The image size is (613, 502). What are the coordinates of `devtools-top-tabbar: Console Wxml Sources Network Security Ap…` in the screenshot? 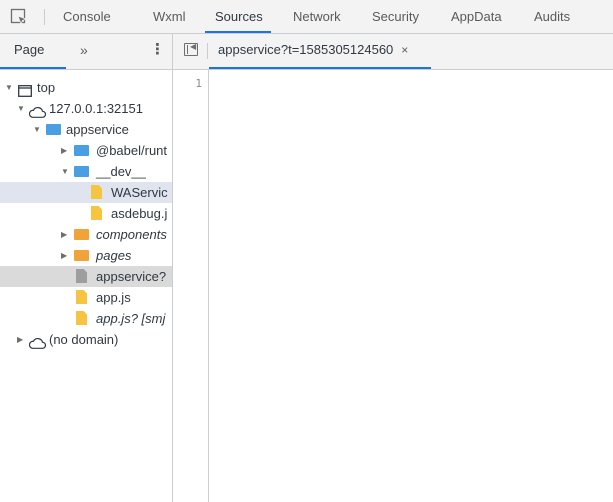 It's located at (306, 17).